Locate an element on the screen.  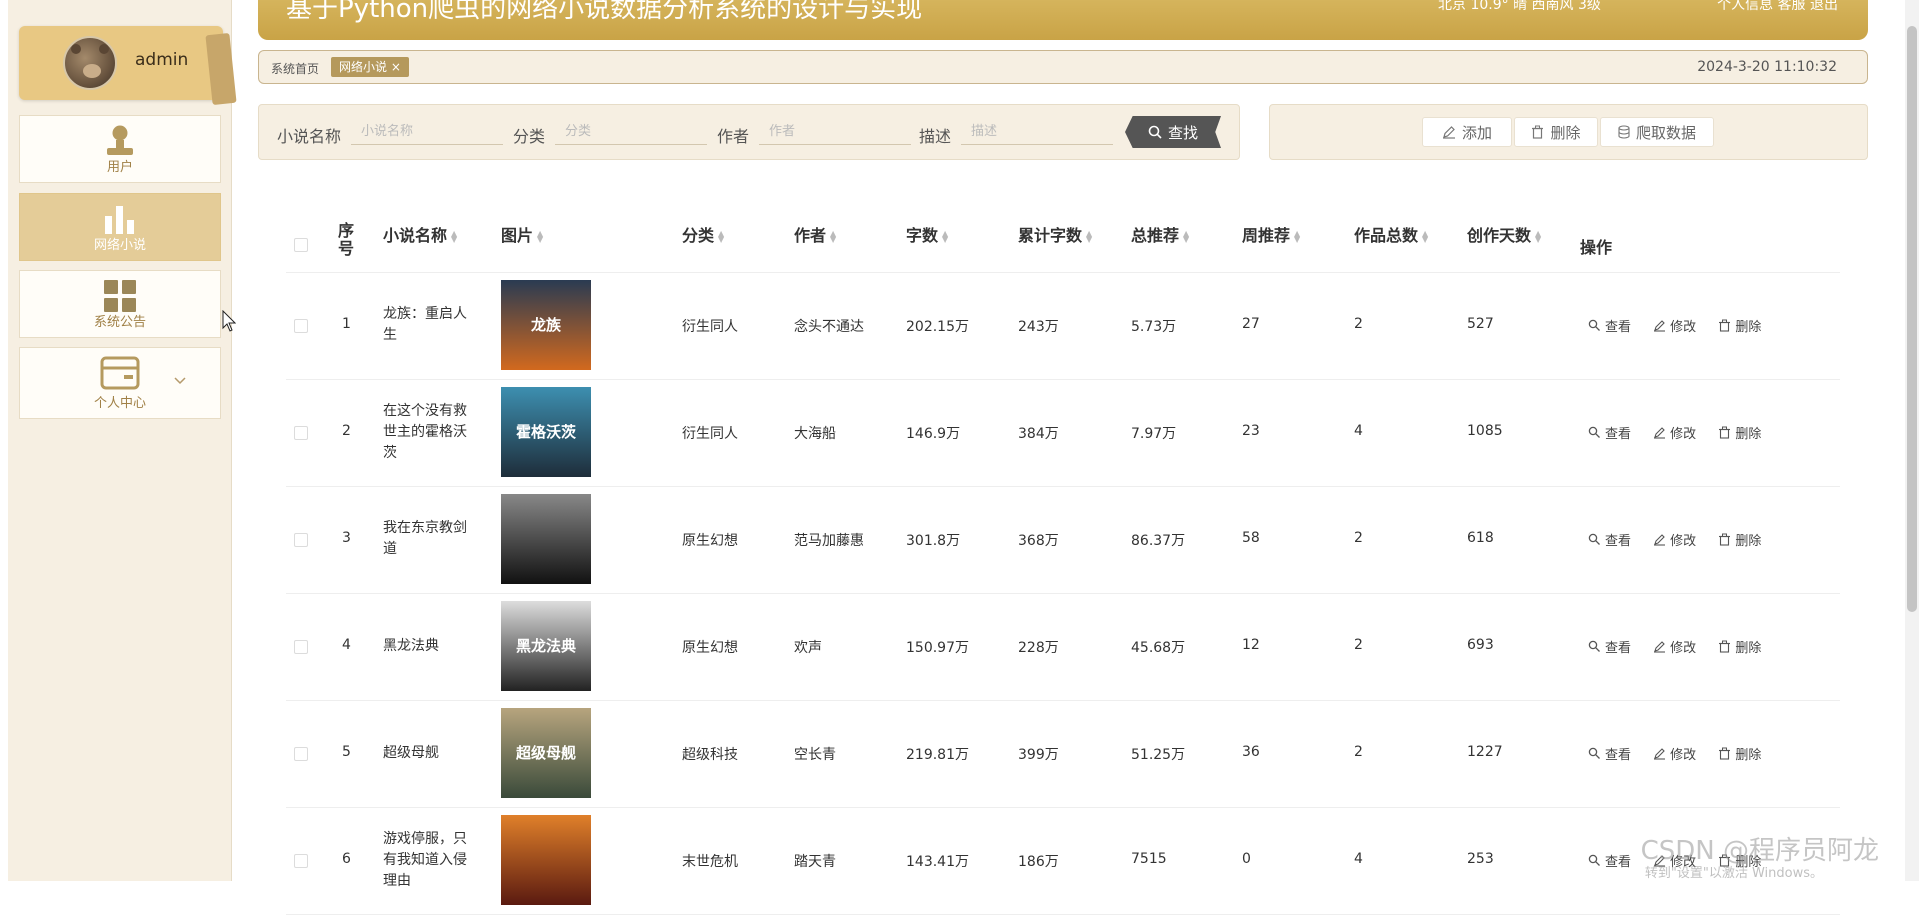
sidebar-item-personal-center: 个人中心 is located at coordinates (120, 383).